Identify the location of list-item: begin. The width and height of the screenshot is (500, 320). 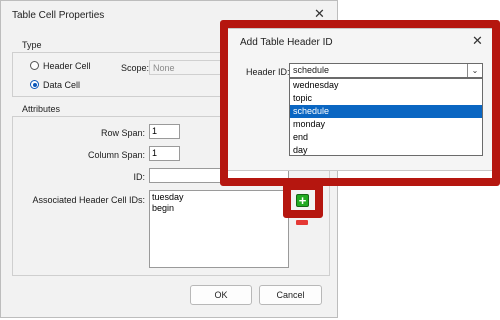
(219, 208).